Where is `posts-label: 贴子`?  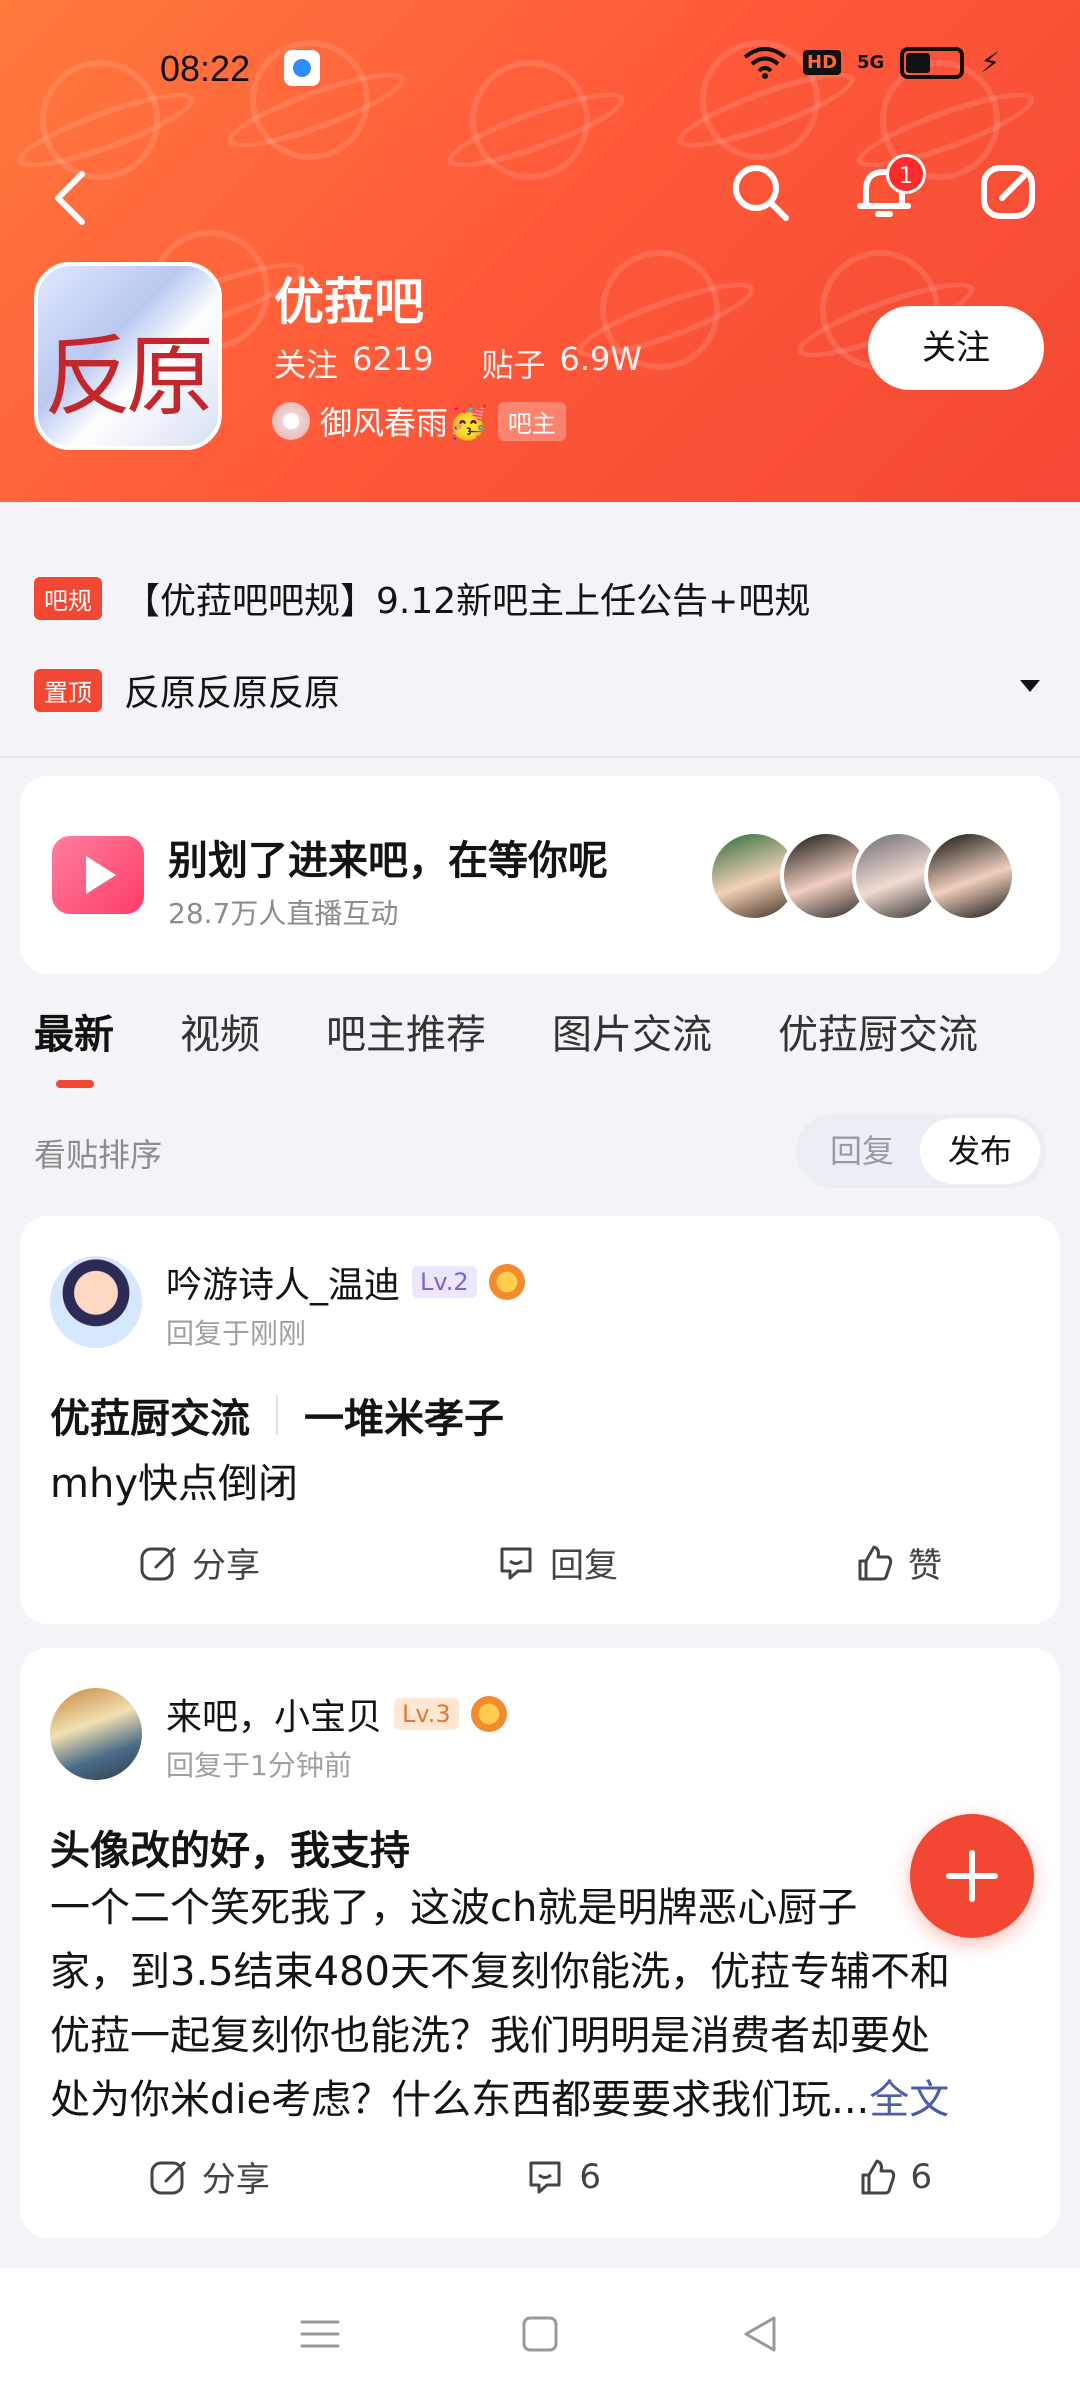
posts-label: 贴子 is located at coordinates (513, 365).